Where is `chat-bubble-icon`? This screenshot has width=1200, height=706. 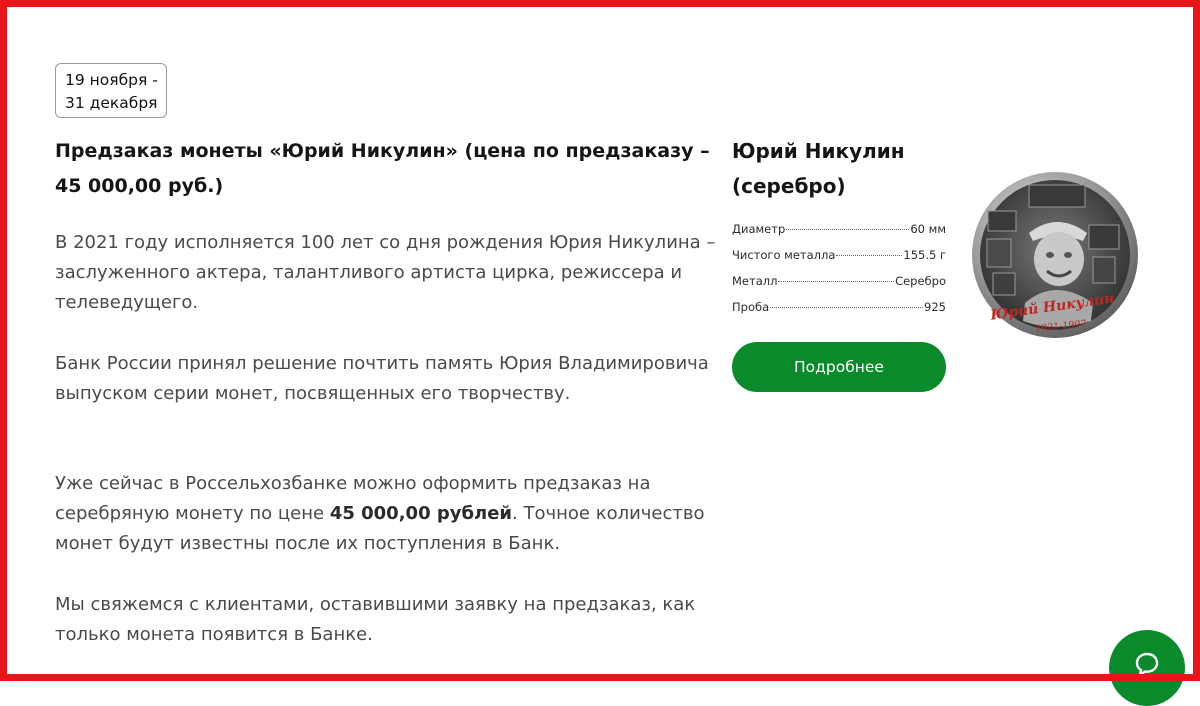
chat-bubble-icon is located at coordinates (1147, 665).